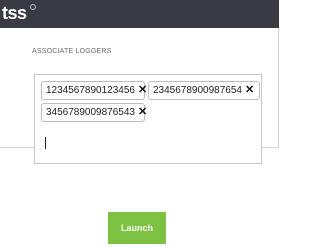  Describe the element at coordinates (45, 143) in the screenshot. I see `text-caret` at that location.